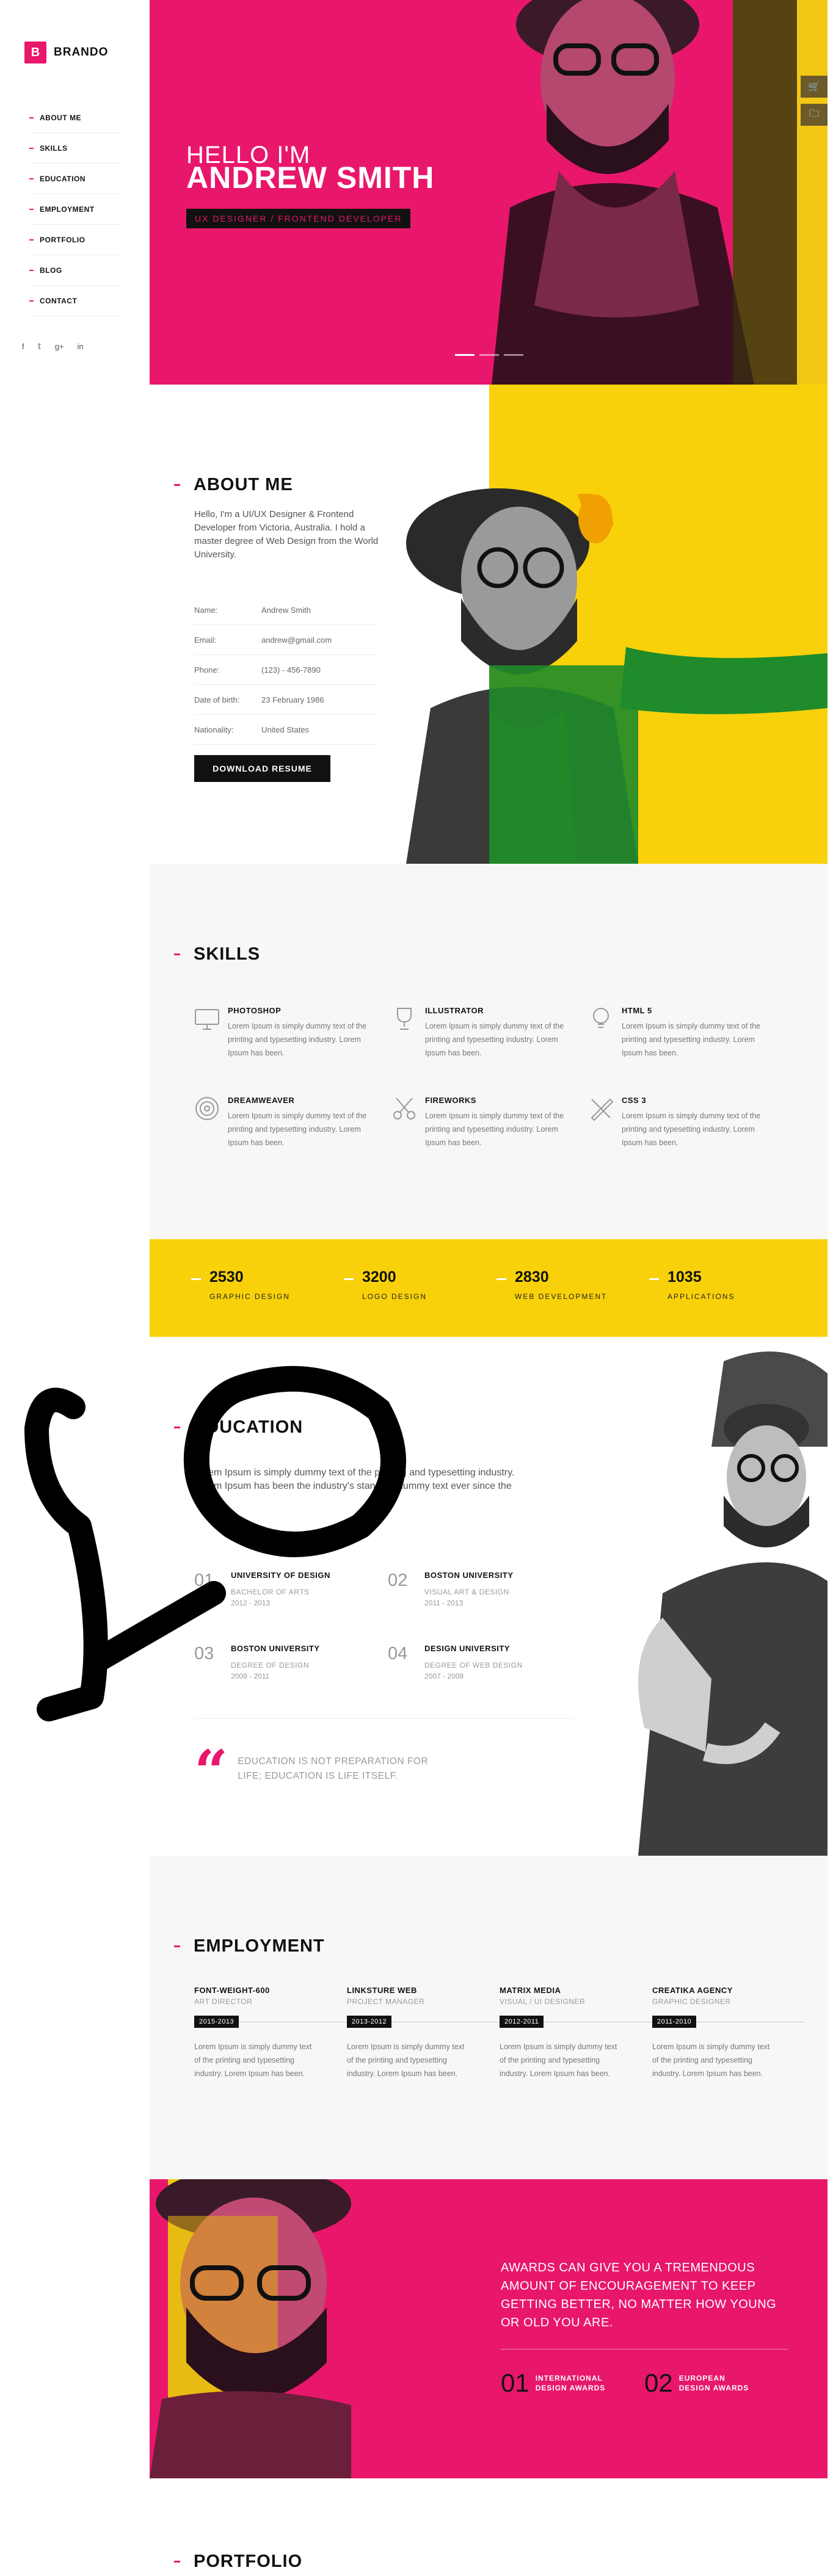 Image resolution: width=833 pixels, height=2576 pixels. Describe the element at coordinates (75, 148) in the screenshot. I see `nav-item-skills: SKILLS` at that location.